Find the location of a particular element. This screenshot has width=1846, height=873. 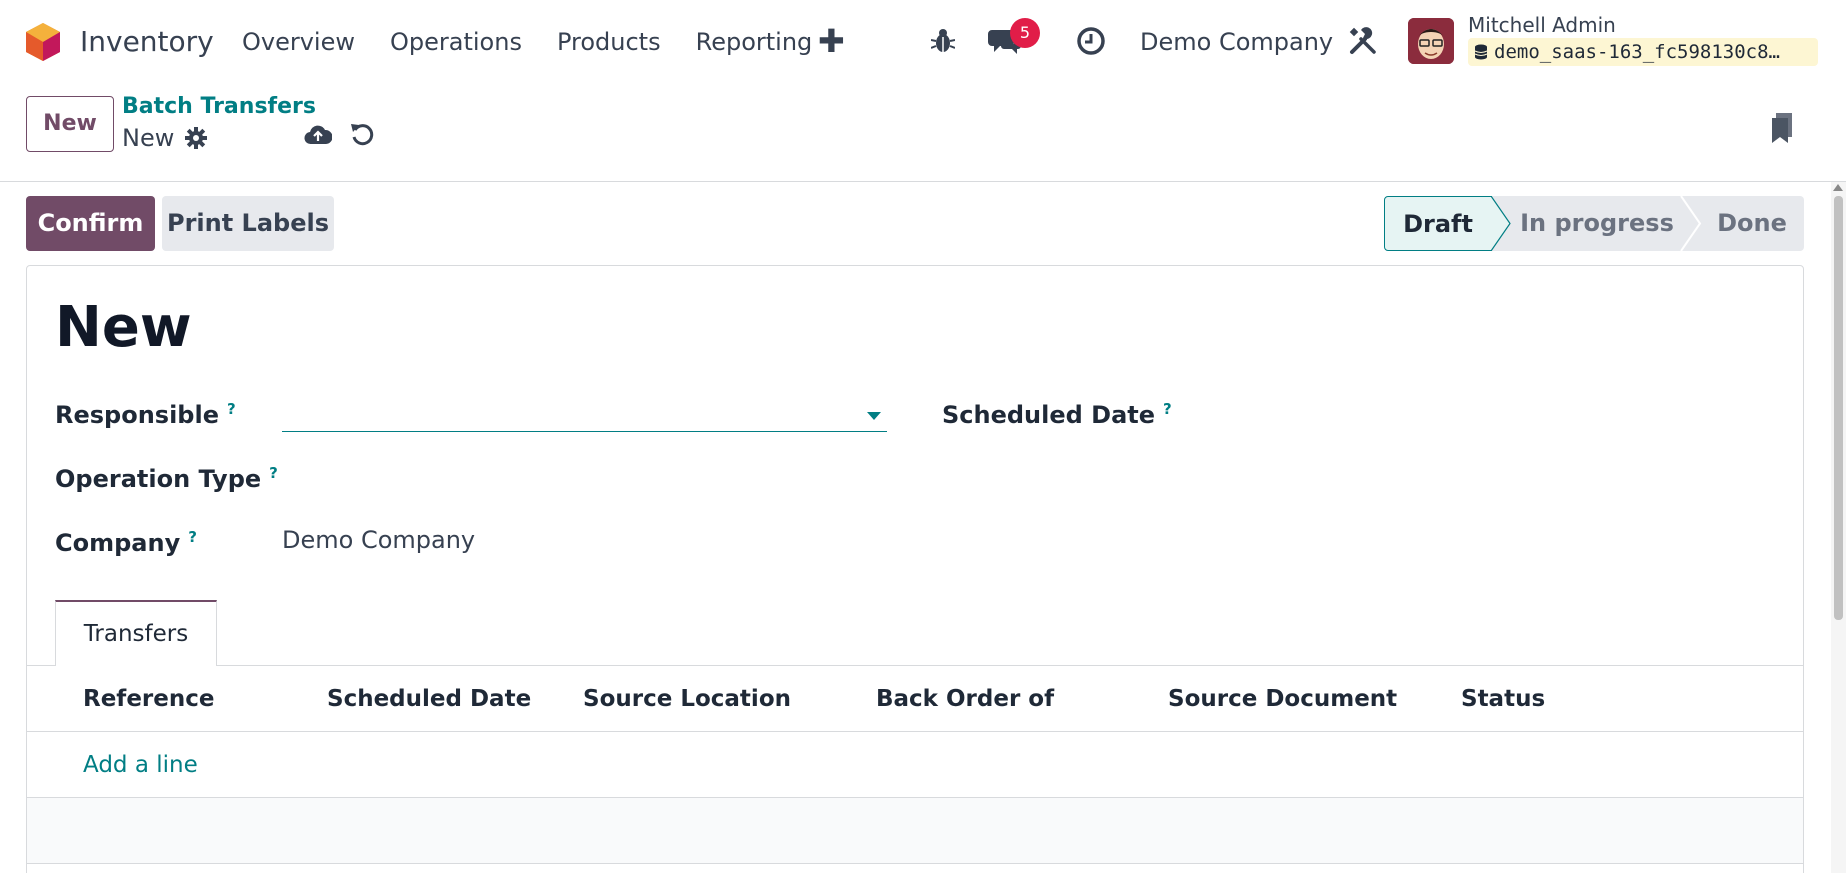

scrollbar-thumb is located at coordinates (1838, 408).